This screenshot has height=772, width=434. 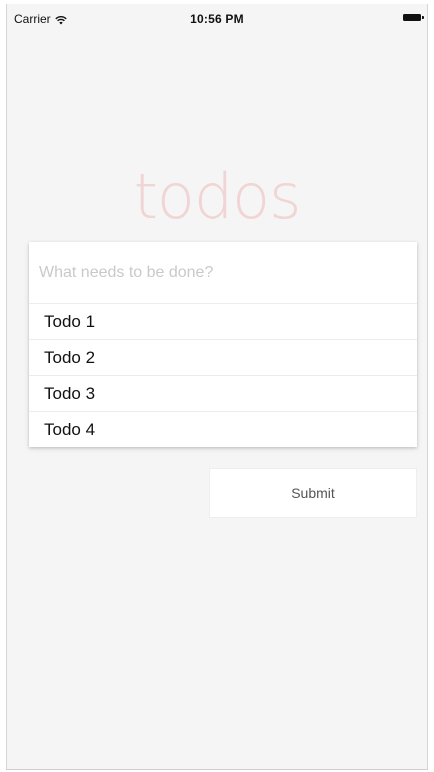 I want to click on todo-item: Todo 2, so click(x=223, y=358).